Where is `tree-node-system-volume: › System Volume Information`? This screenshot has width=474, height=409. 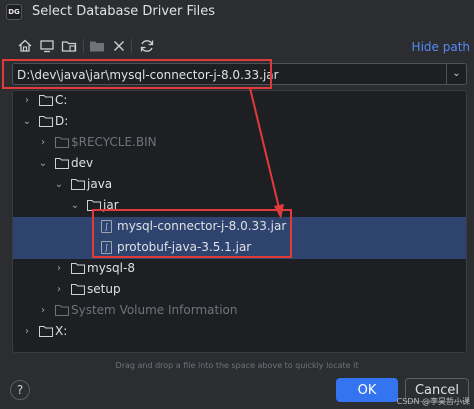 tree-node-system-volume: › System Volume Information is located at coordinates (239, 311).